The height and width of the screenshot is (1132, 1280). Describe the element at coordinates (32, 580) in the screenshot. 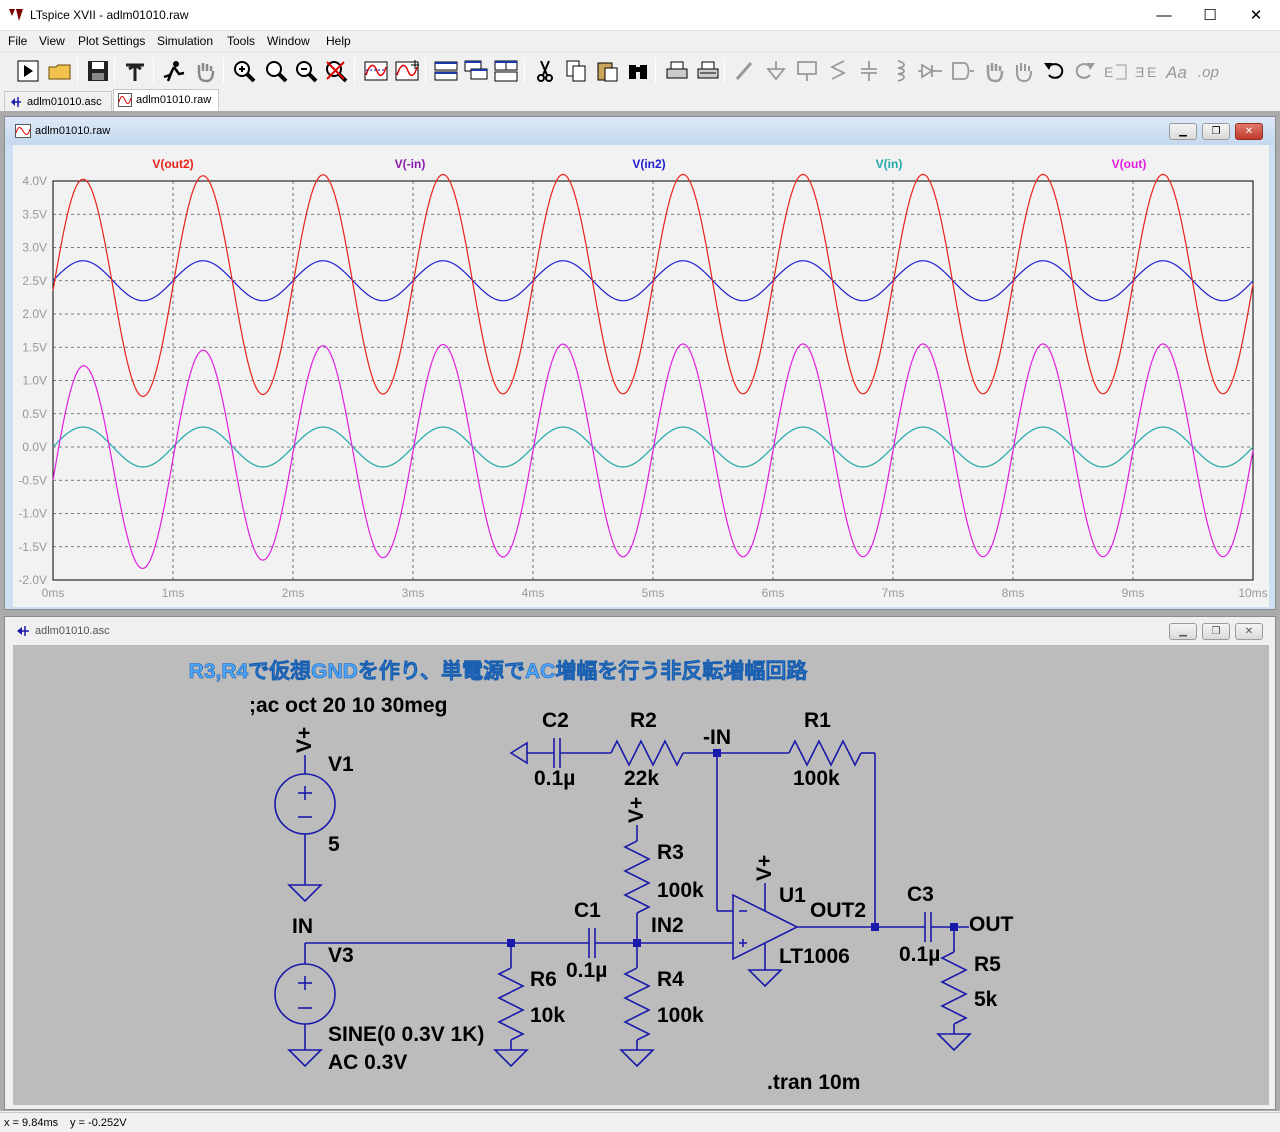

I see `y-tick-label: -2.0V` at that location.